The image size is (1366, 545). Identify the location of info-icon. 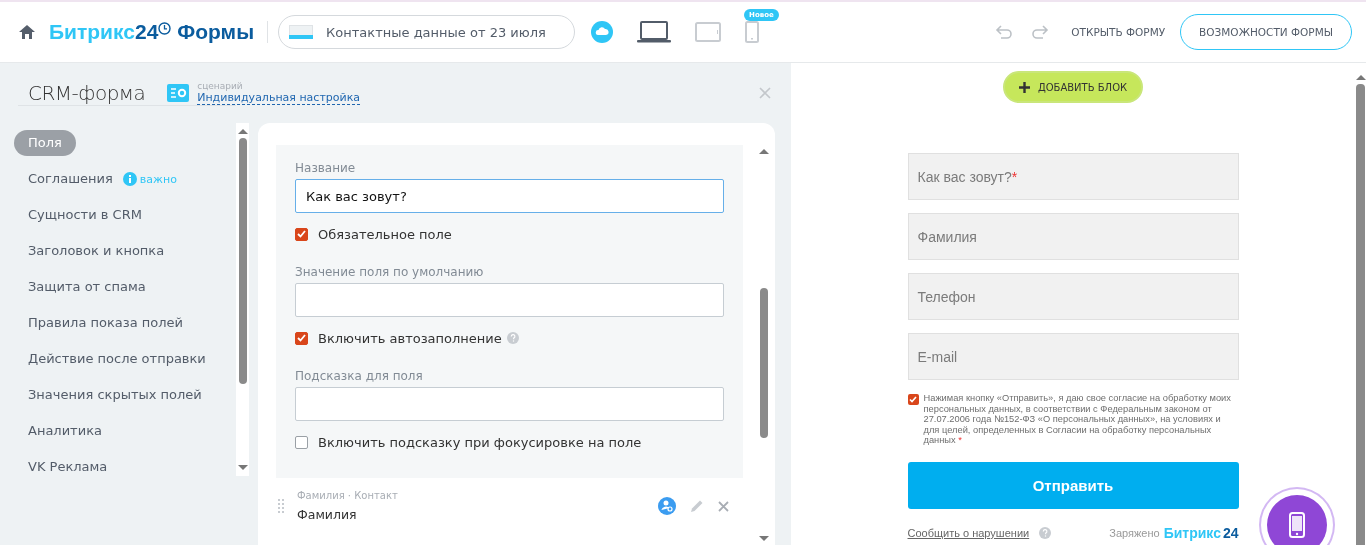
(129, 179).